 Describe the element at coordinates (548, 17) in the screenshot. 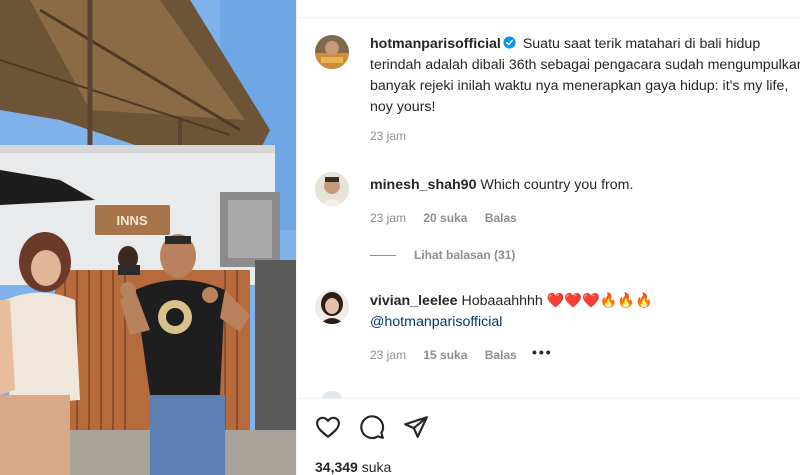

I see `header-divider` at that location.